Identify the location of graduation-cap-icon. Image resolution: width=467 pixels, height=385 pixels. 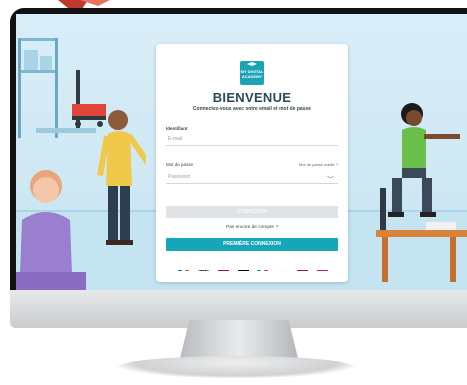
(252, 64).